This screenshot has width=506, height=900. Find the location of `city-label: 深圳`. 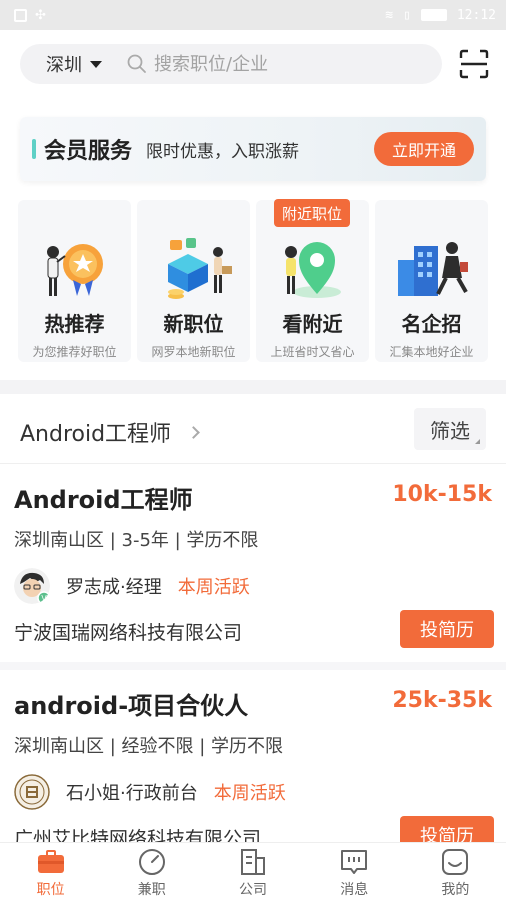

city-label: 深圳 is located at coordinates (64, 65).